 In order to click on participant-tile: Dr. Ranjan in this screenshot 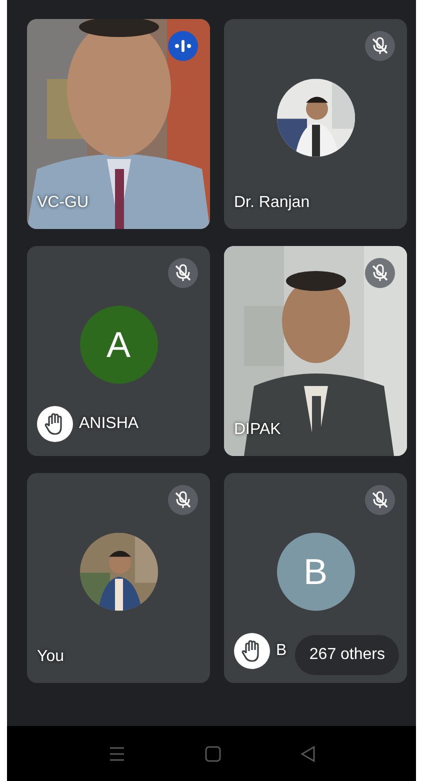, I will do `click(315, 124)`.